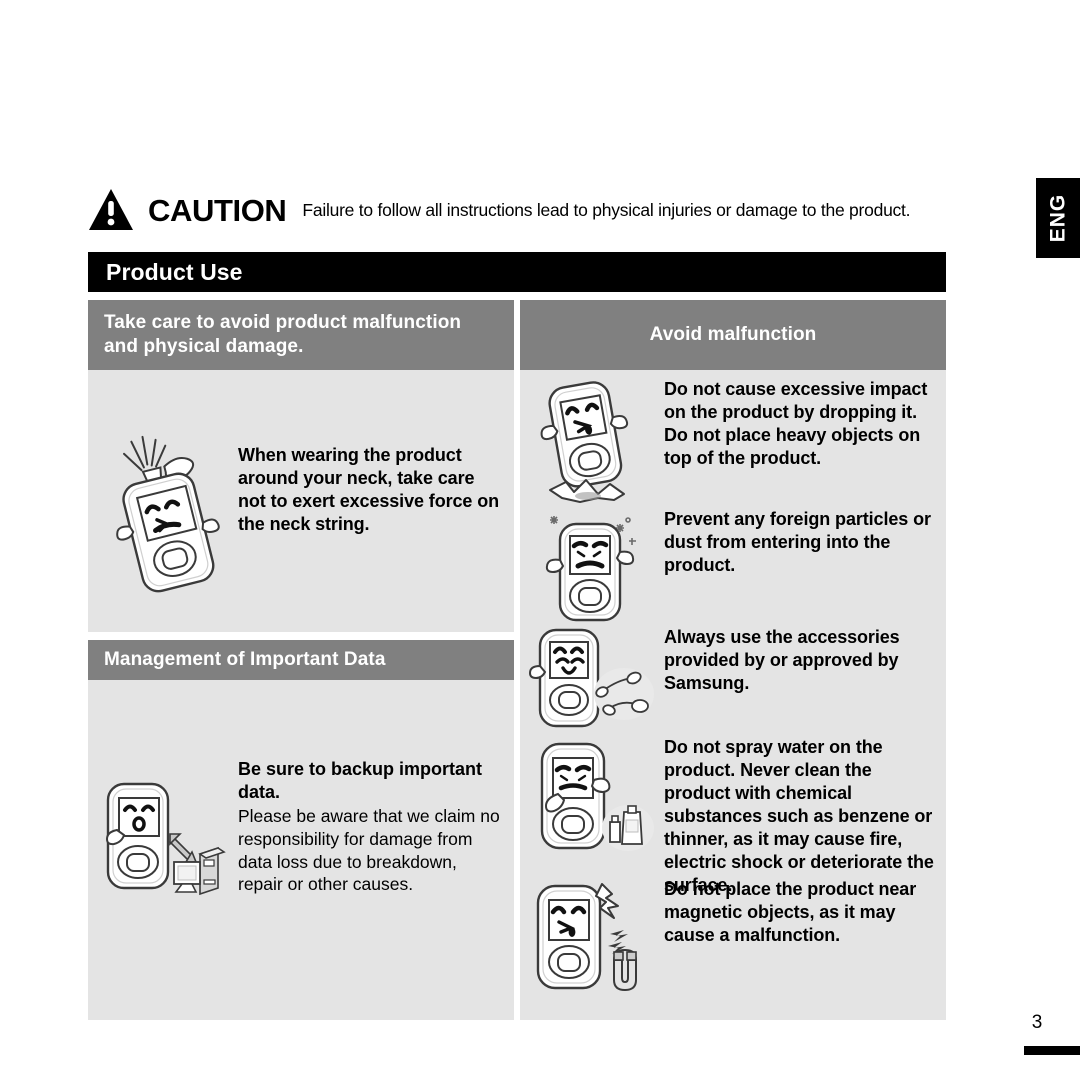  I want to click on language-tab-label: ENG, so click(1058, 218).